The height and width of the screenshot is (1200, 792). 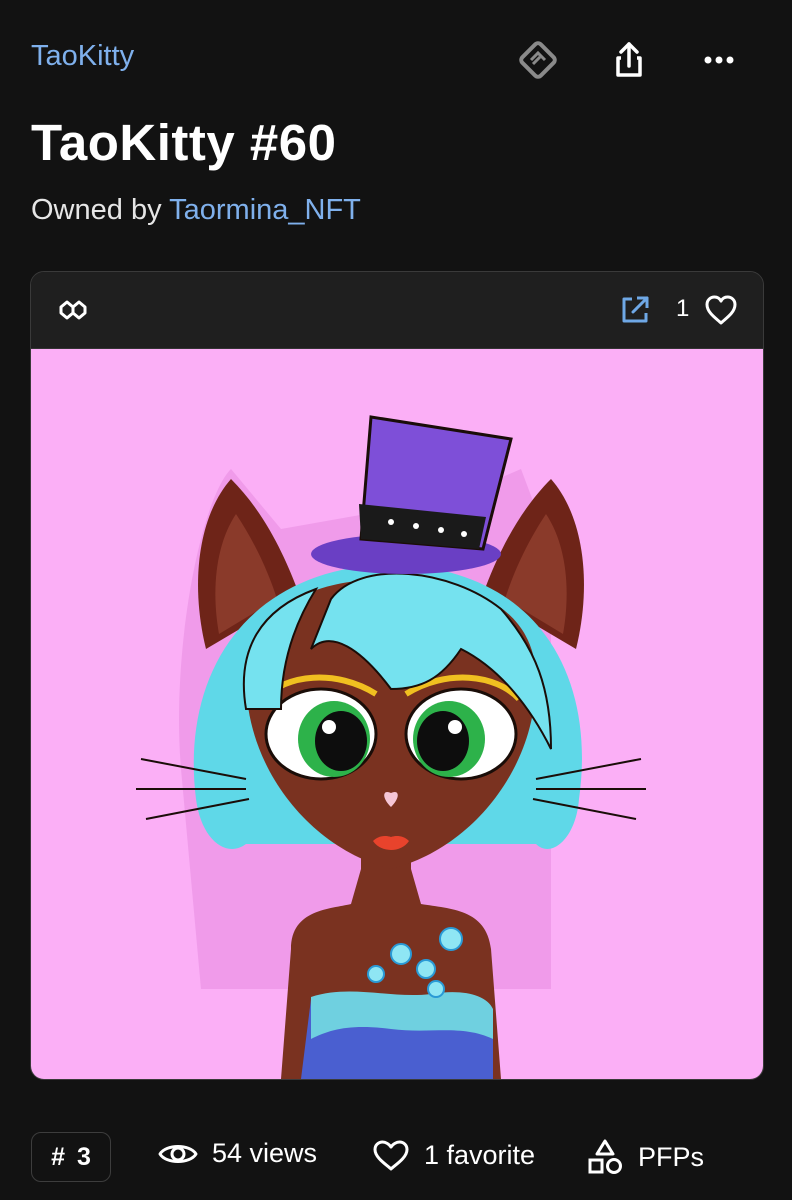 I want to click on stats-row: # 3 54 views 1 favorite PFPs, so click(x=396, y=1157).